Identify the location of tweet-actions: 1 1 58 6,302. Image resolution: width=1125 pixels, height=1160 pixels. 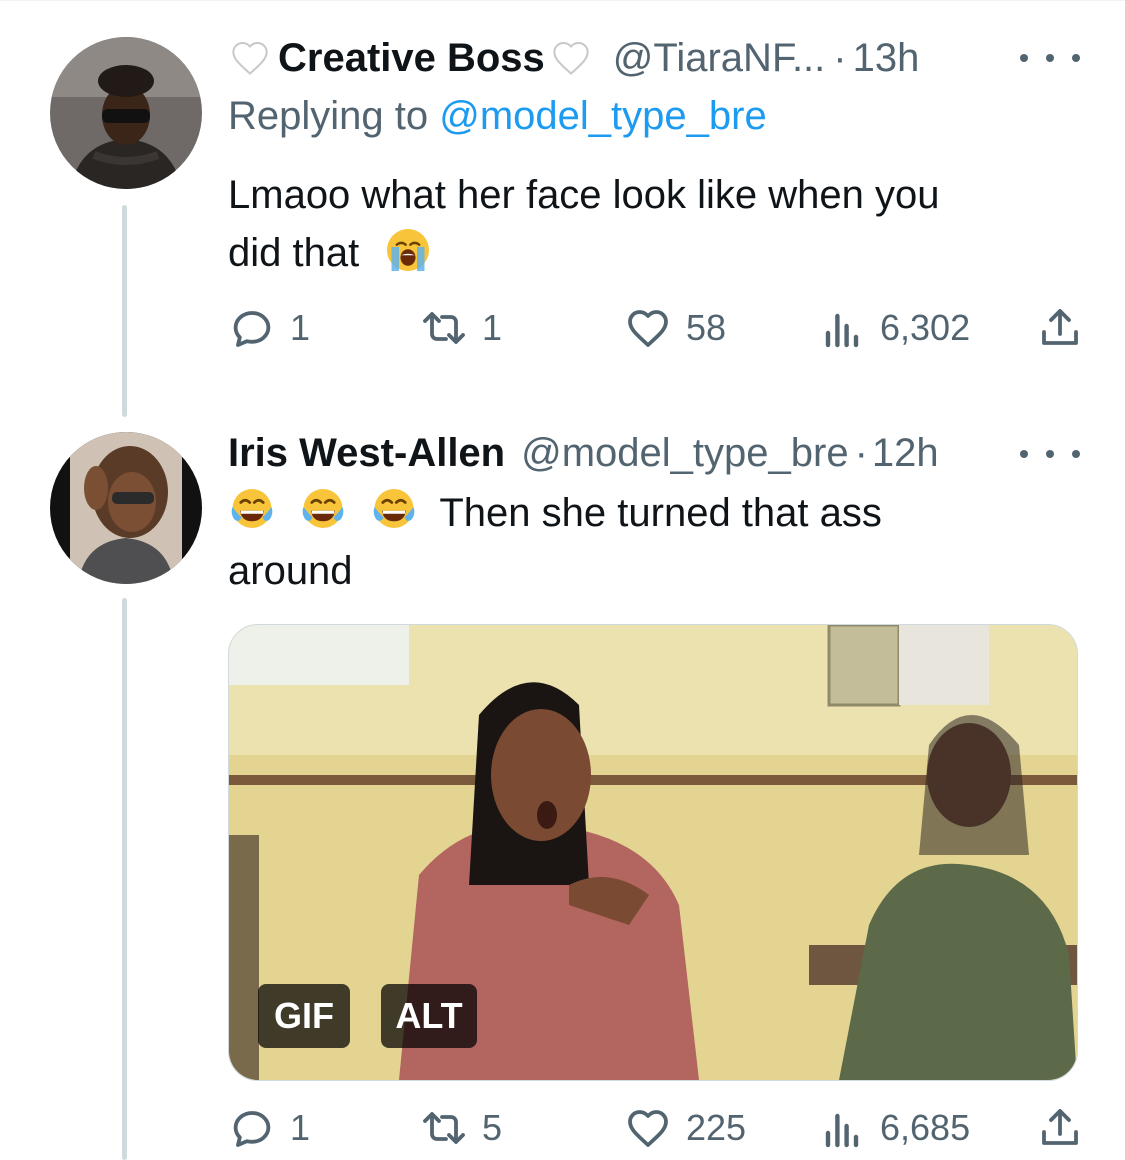
(658, 328).